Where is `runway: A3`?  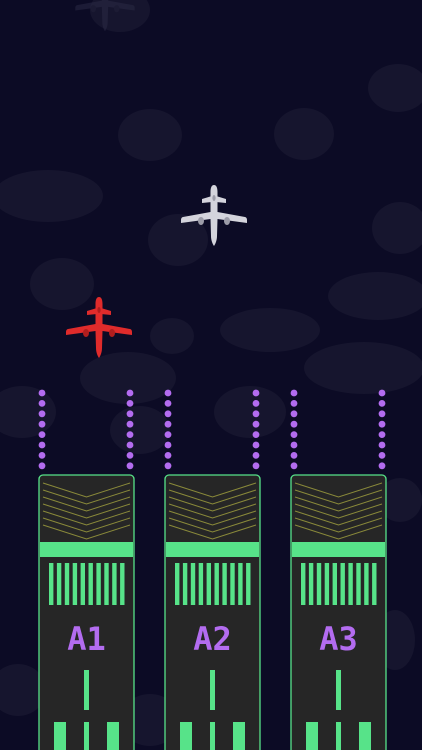 runway: A3 is located at coordinates (338, 569).